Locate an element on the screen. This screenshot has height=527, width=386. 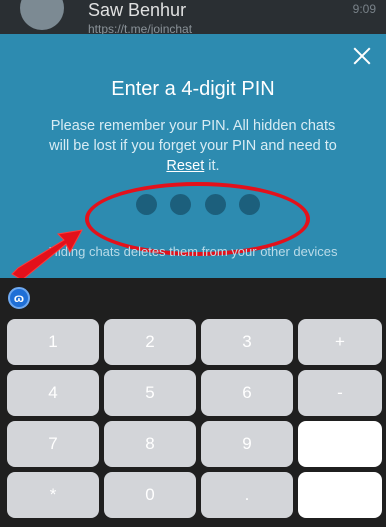
background-chat-row: Saw Benhur https://t.me/joinchat 9:09 is located at coordinates (193, 18).